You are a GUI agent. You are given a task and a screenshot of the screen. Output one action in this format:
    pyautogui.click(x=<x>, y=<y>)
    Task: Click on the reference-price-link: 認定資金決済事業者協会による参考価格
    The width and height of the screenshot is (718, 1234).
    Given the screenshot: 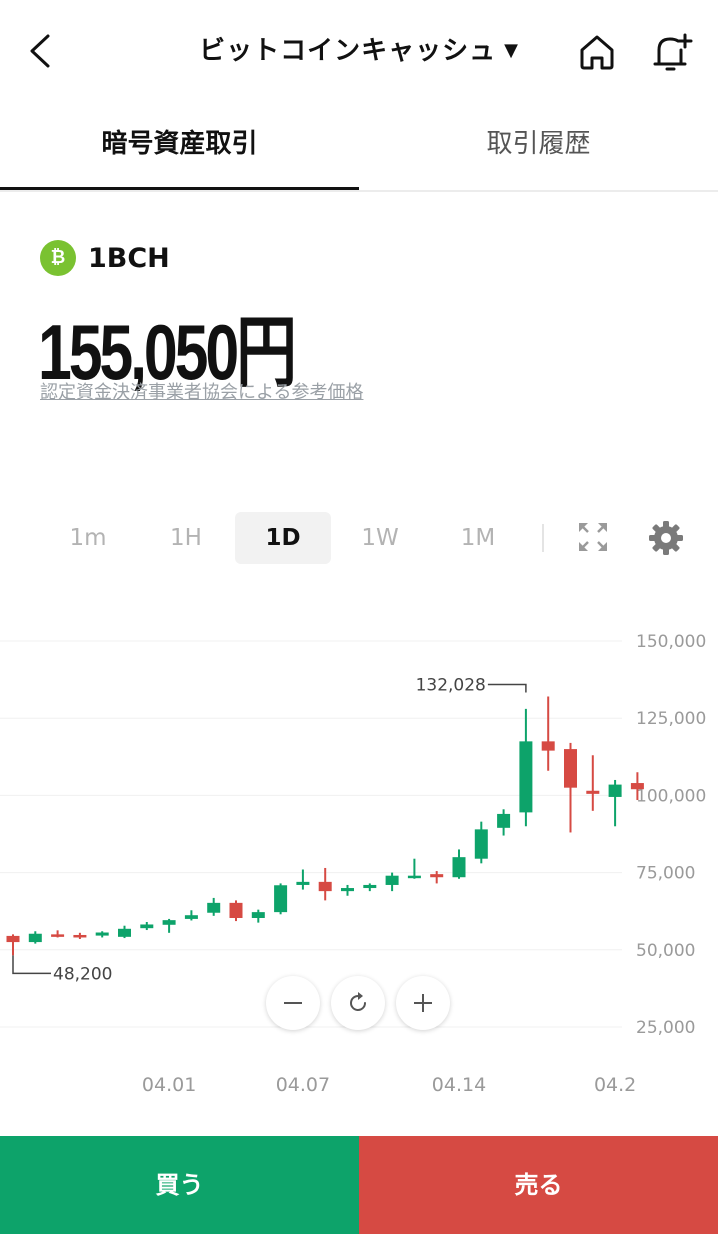 What is the action you would take?
    pyautogui.click(x=201, y=391)
    